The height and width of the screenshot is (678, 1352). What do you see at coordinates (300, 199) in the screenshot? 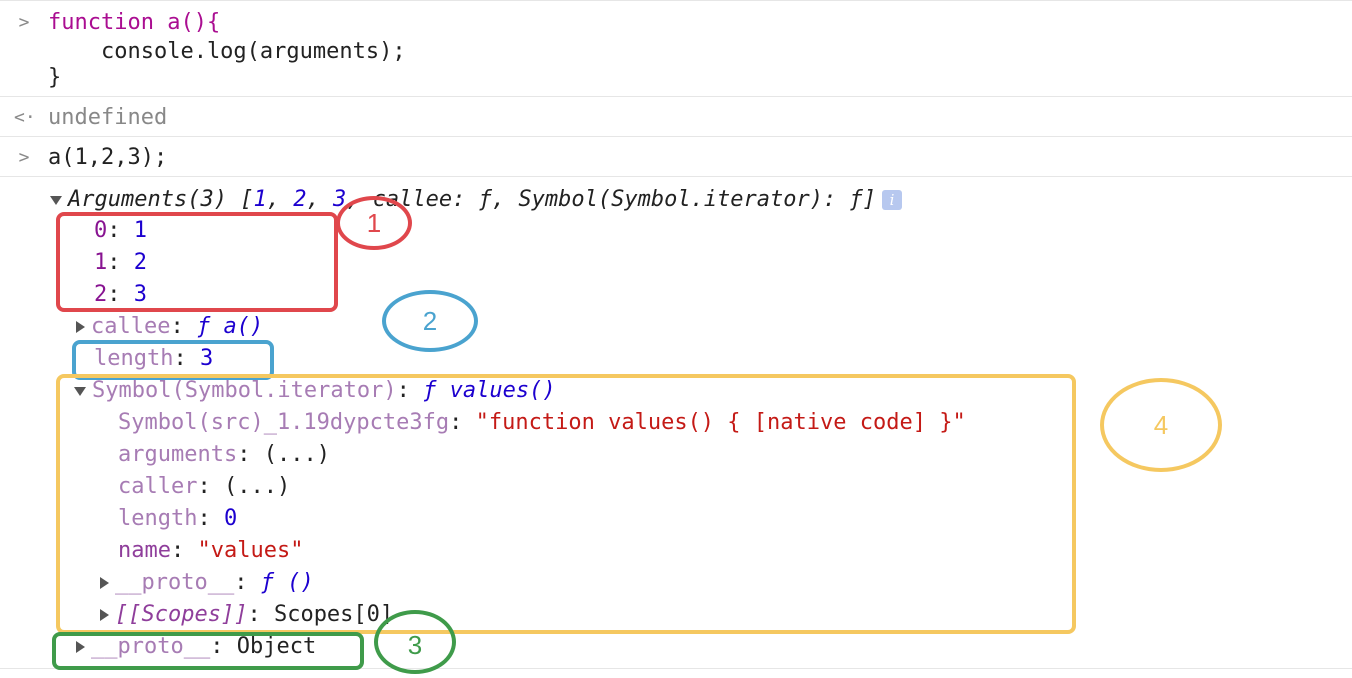
I see `summary-value: 2` at bounding box center [300, 199].